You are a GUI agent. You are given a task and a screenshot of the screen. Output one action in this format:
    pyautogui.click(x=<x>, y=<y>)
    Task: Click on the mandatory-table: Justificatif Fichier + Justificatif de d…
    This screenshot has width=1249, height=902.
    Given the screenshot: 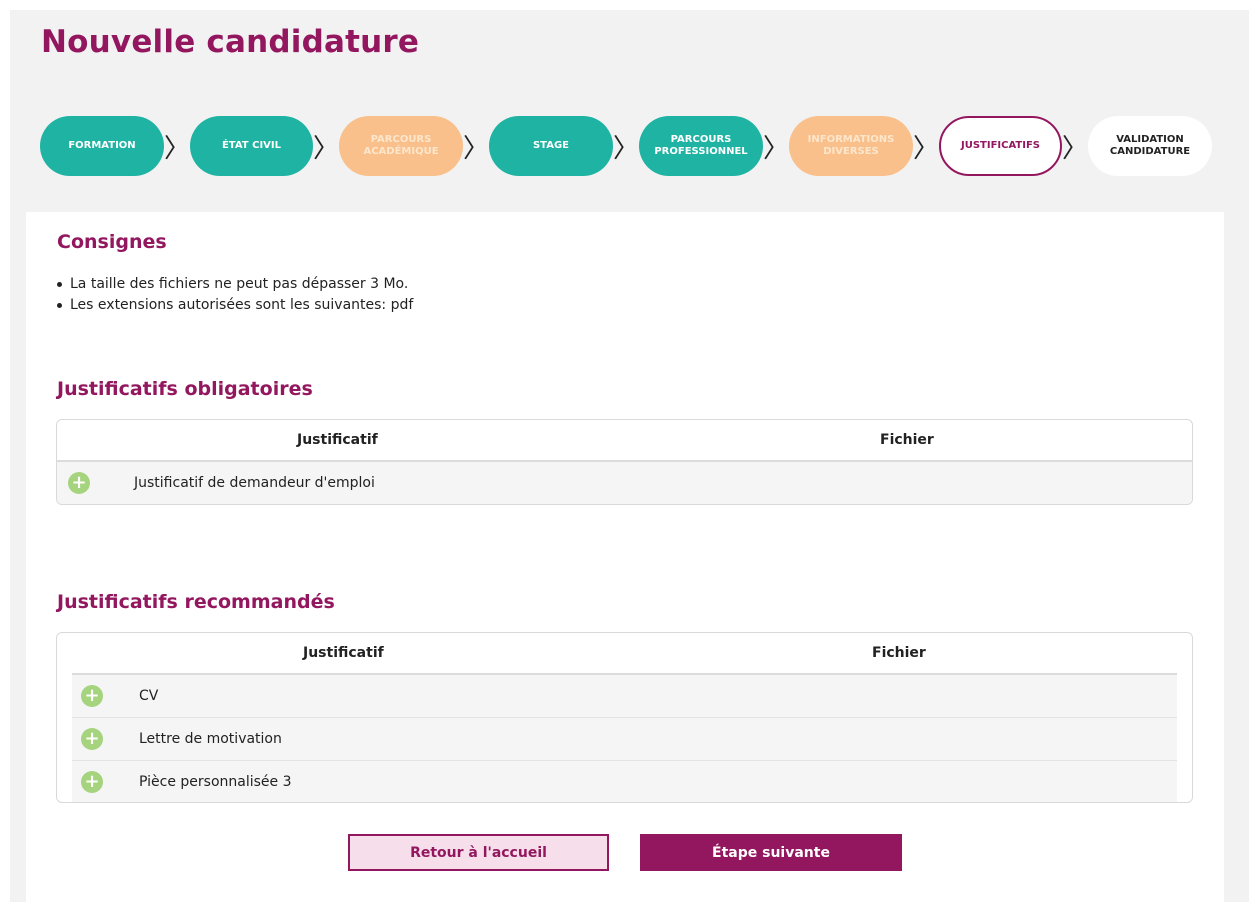 What is the action you would take?
    pyautogui.click(x=624, y=462)
    